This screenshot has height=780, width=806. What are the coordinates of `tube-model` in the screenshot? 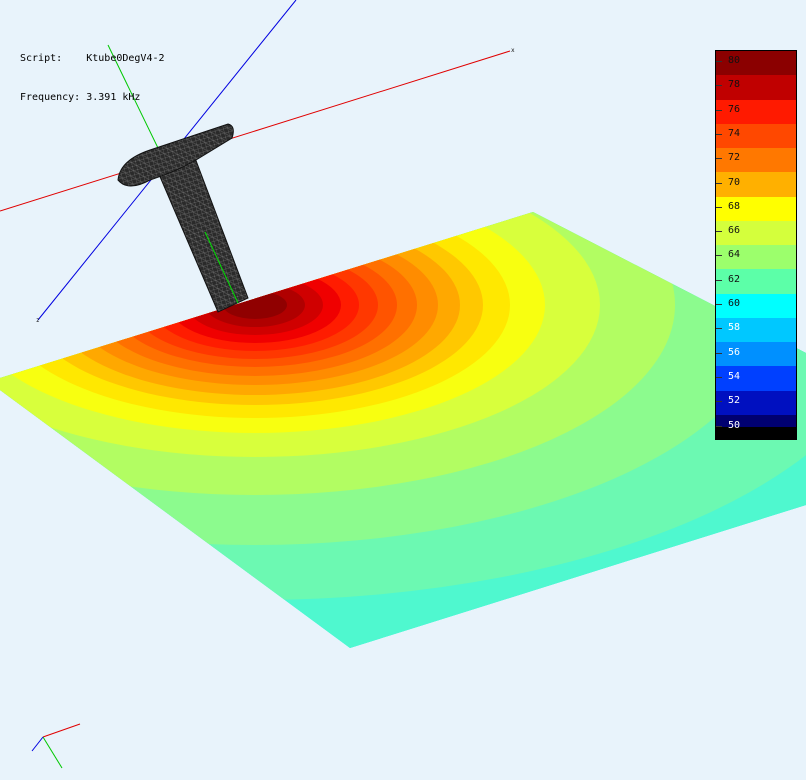 It's located at (183, 218).